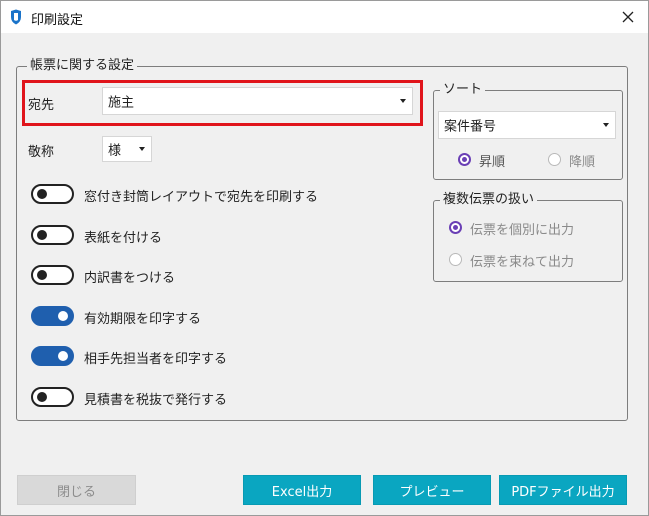  I want to click on toggle-contact-person-label: 相手先担当者を印字する, so click(156, 359).